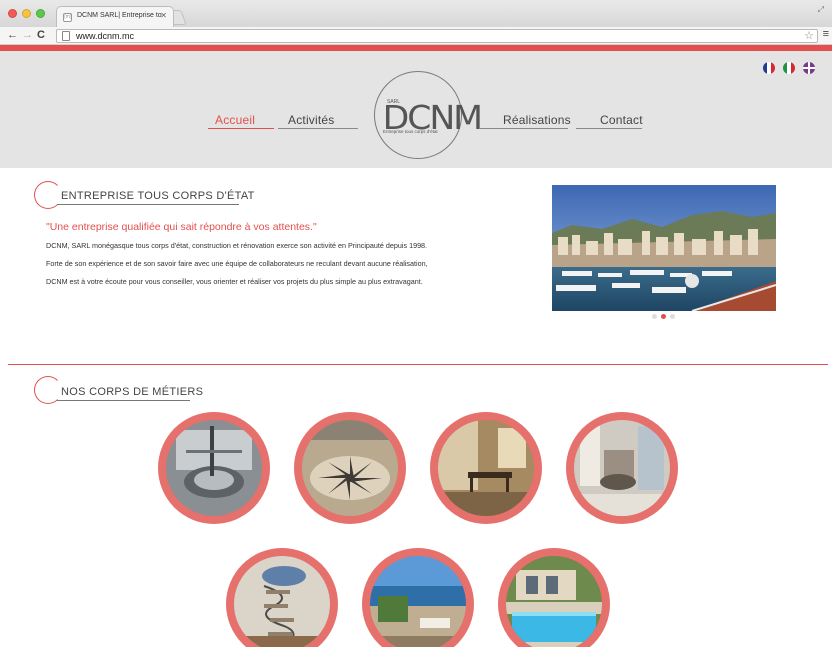  Describe the element at coordinates (67, 17) in the screenshot. I see `favicon-icon: (m)` at that location.